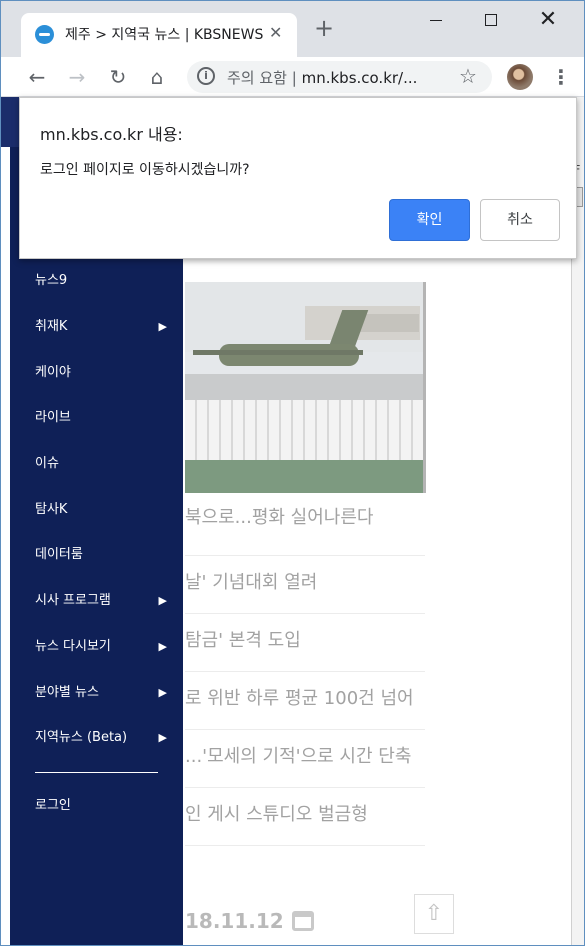 This screenshot has height=946, width=585. Describe the element at coordinates (118, 77) in the screenshot. I see `reload-icon: ↻` at that location.